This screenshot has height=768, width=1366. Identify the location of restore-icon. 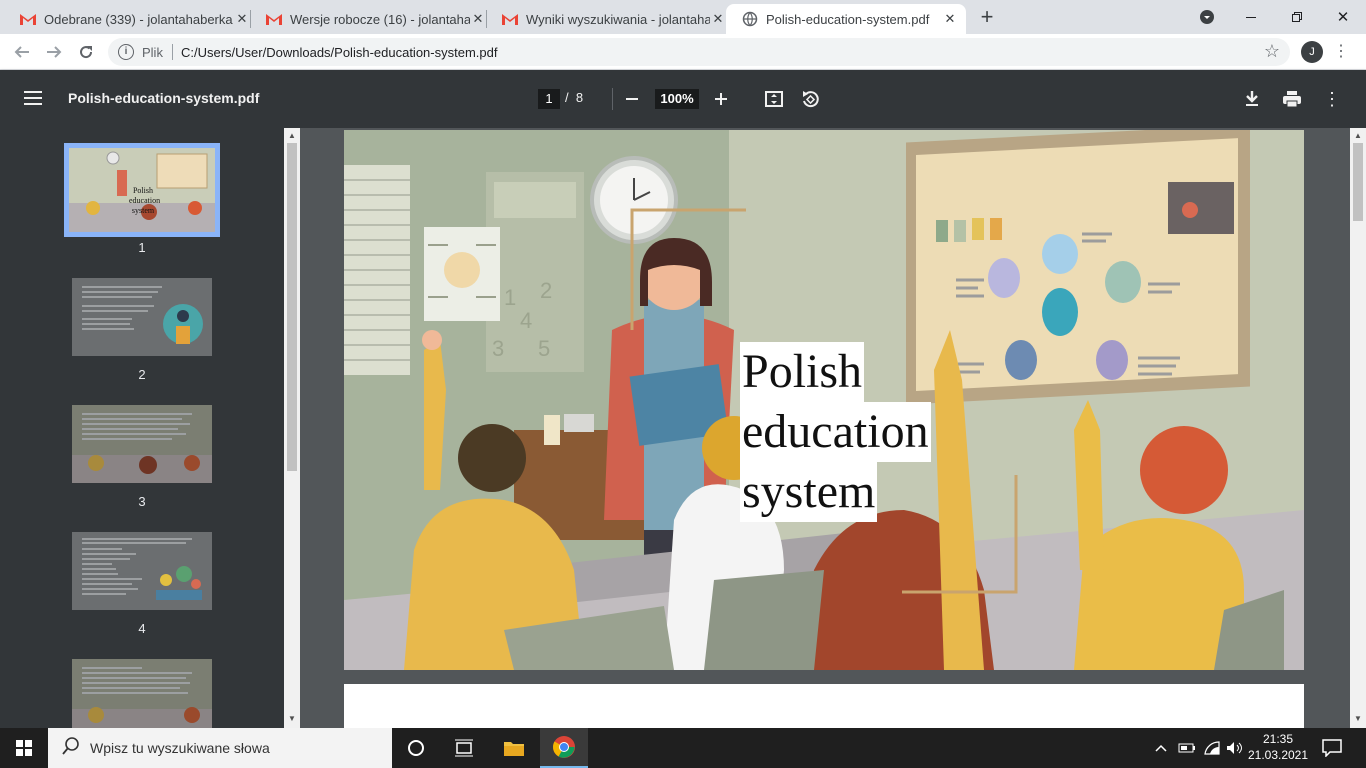
(1297, 17).